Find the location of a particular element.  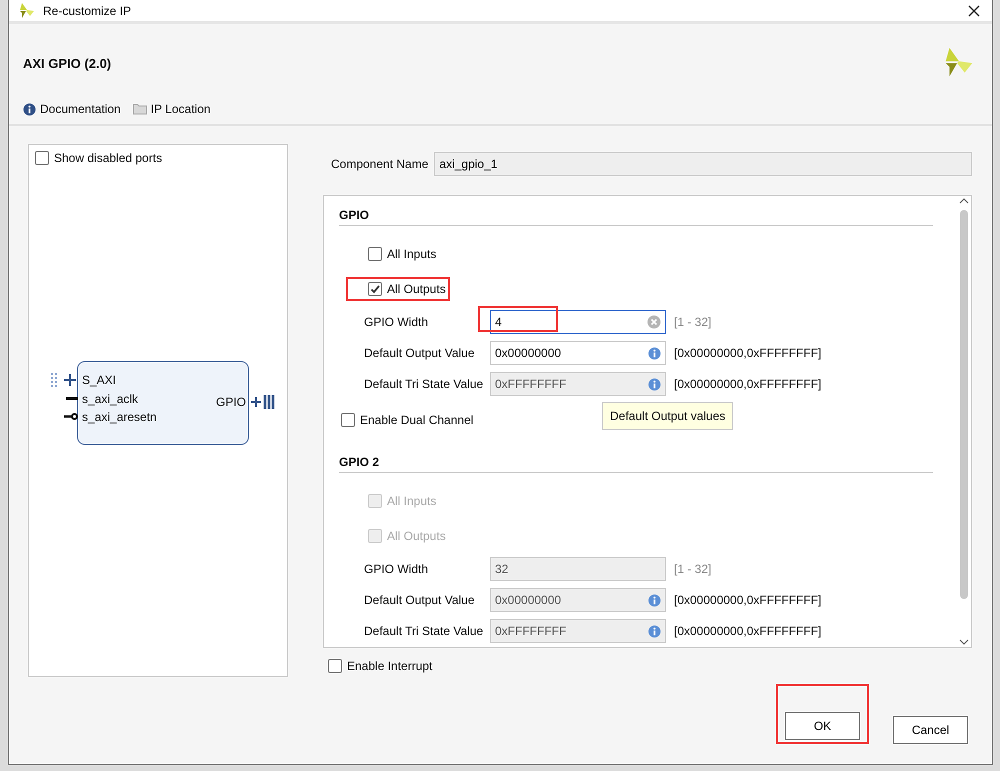

window-title: Re-customize IP is located at coordinates (87, 11).